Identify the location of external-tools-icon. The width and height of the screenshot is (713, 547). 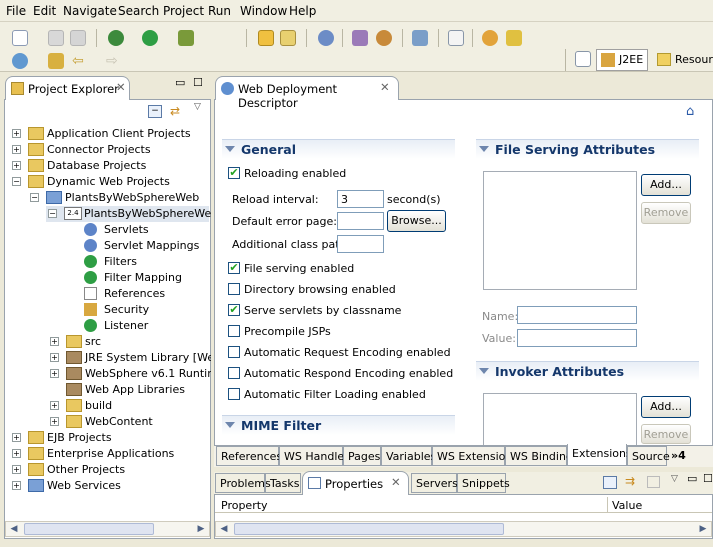
(186, 38).